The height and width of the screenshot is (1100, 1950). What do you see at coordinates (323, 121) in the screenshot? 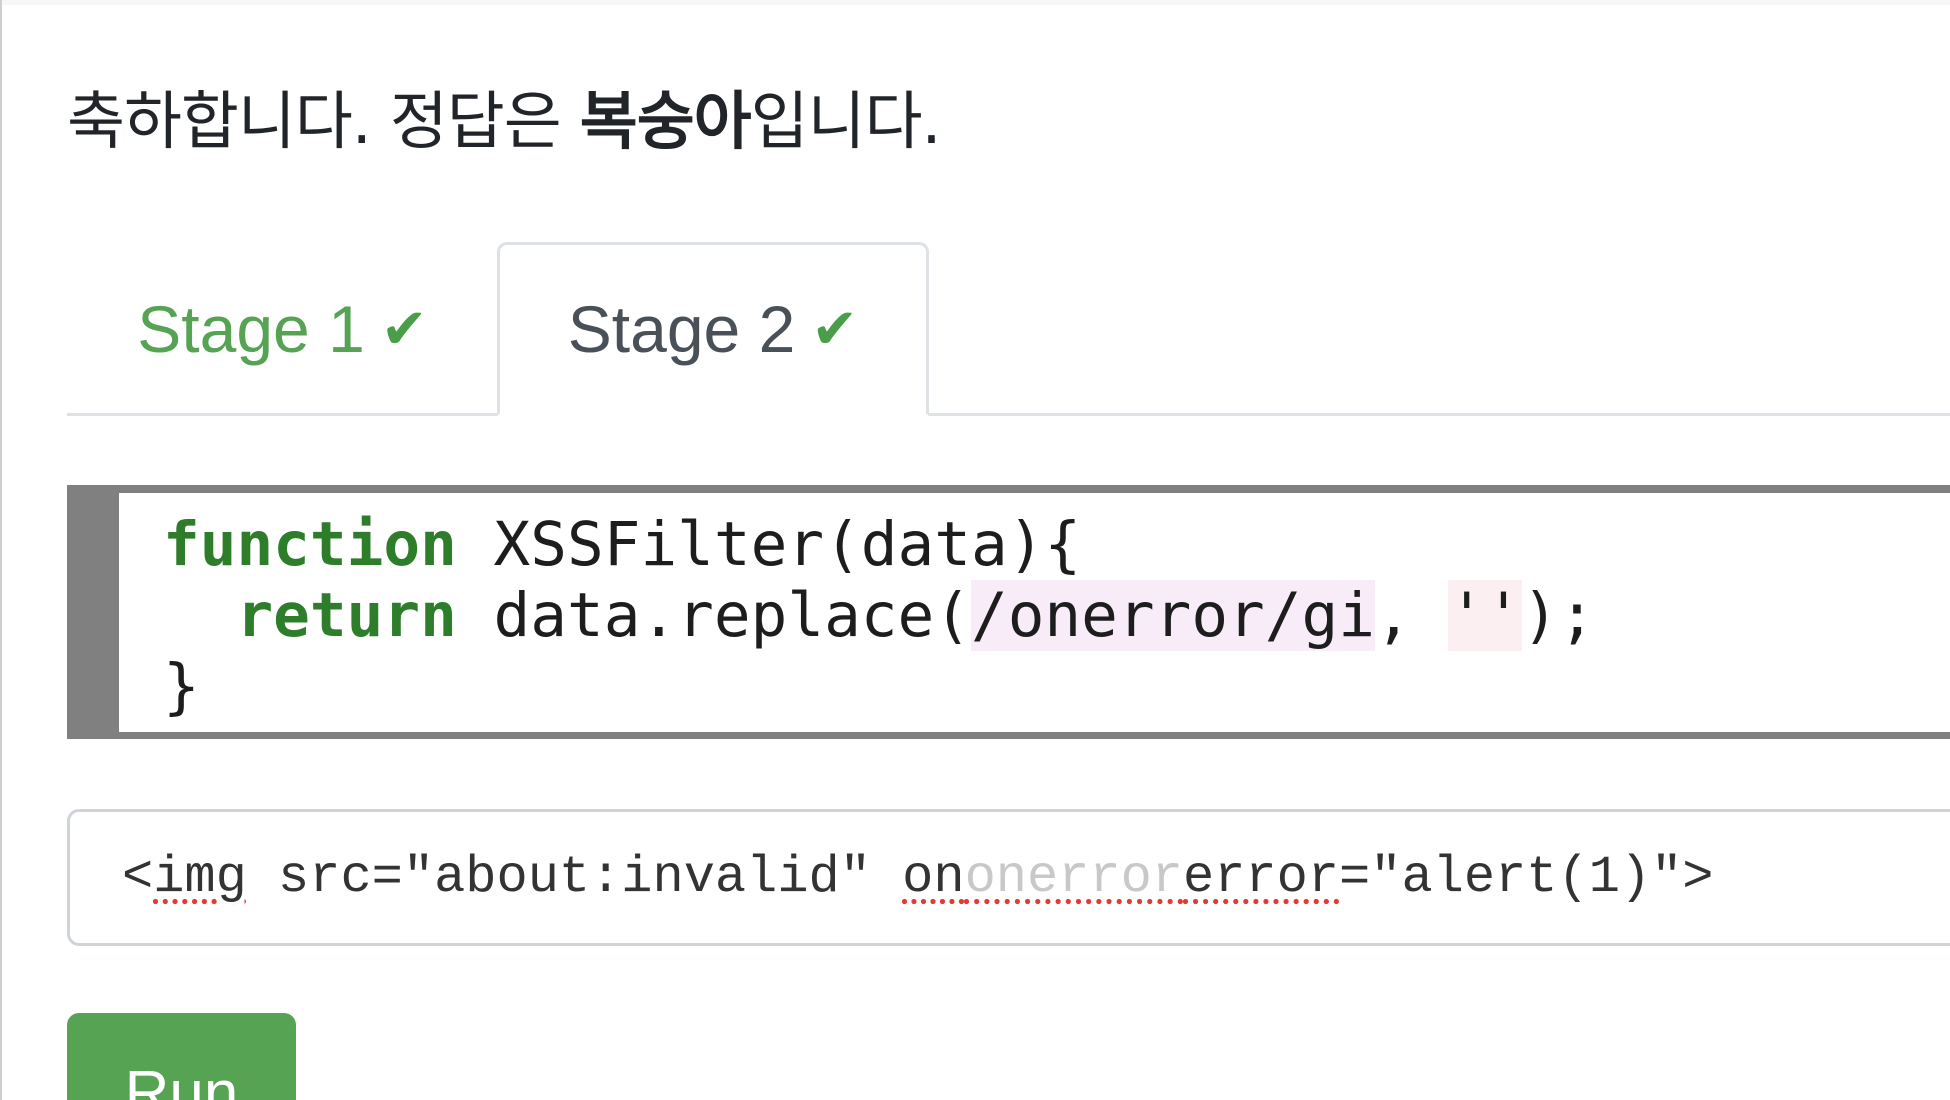
I see `message-prefix: 축하합니다. 정답은` at bounding box center [323, 121].